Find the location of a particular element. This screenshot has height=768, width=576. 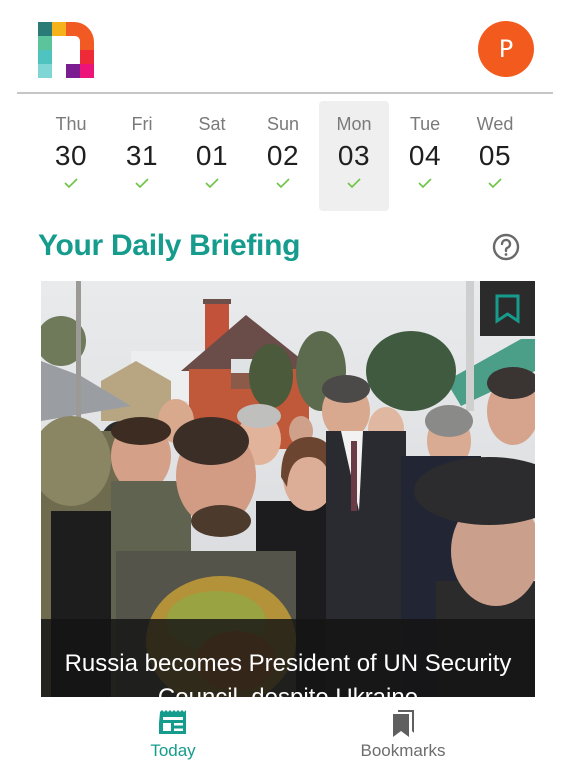

date-item-tue: Tue 04 is located at coordinates (425, 156).